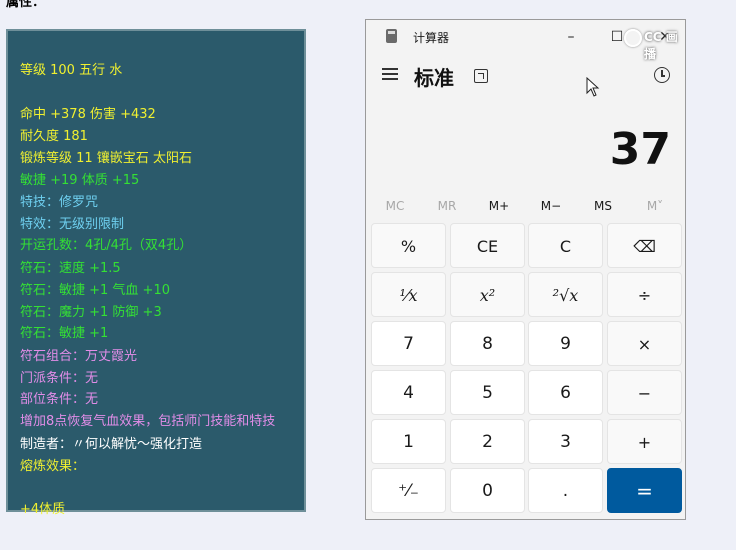 The height and width of the screenshot is (550, 736). I want to click on equals-key: =, so click(644, 490).